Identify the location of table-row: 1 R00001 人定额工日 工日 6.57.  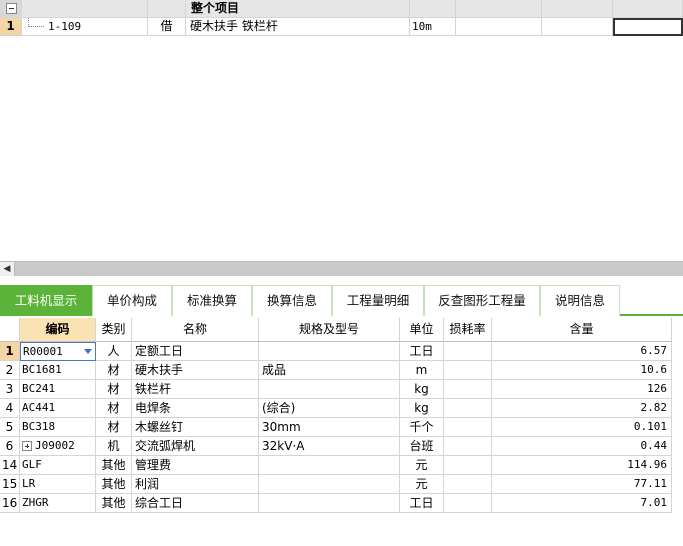
(341, 351).